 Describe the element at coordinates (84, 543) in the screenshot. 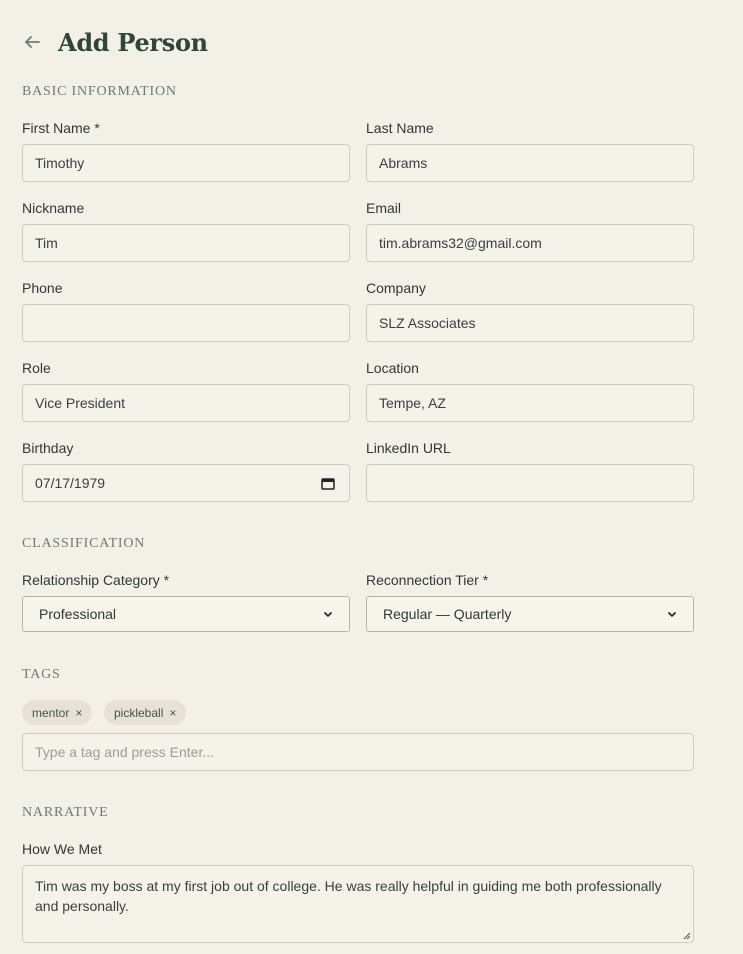

I see `section-classification: CLASSIFICATION` at that location.